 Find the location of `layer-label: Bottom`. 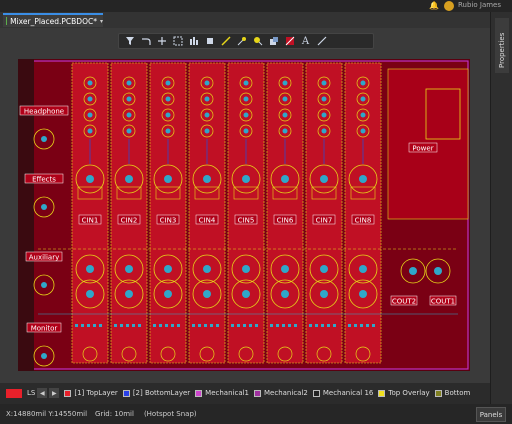

layer-label: Bottom is located at coordinates (457, 393).